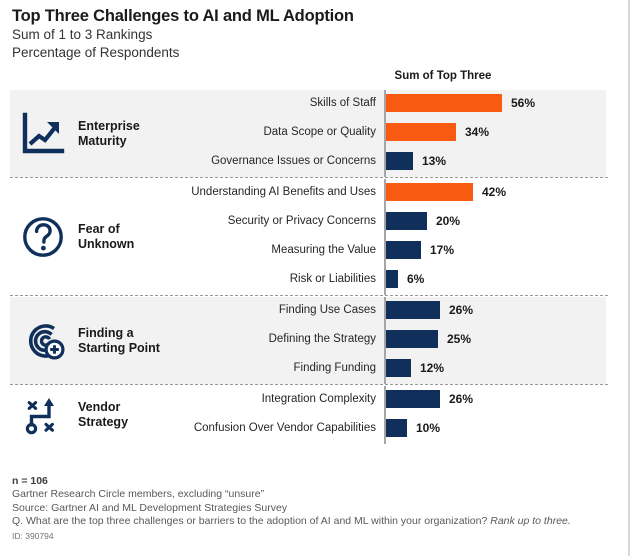 The image size is (630, 556). I want to click on bar-value-label: 17%, so click(442, 250).